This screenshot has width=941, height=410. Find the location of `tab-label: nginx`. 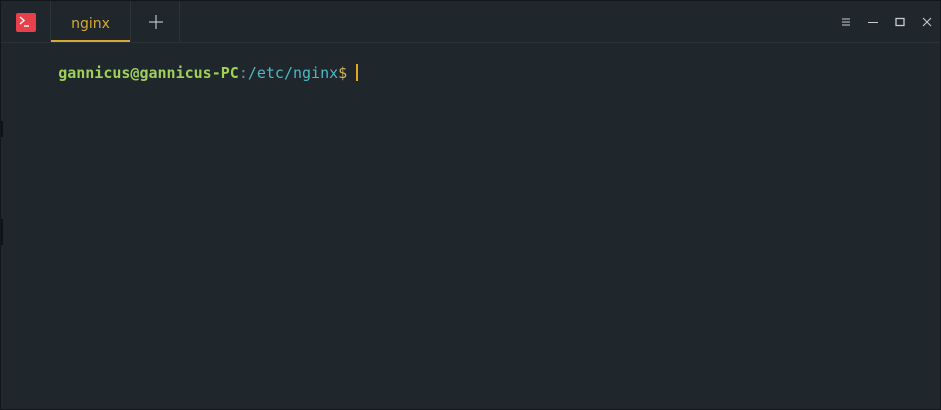

tab-label: nginx is located at coordinates (90, 24).